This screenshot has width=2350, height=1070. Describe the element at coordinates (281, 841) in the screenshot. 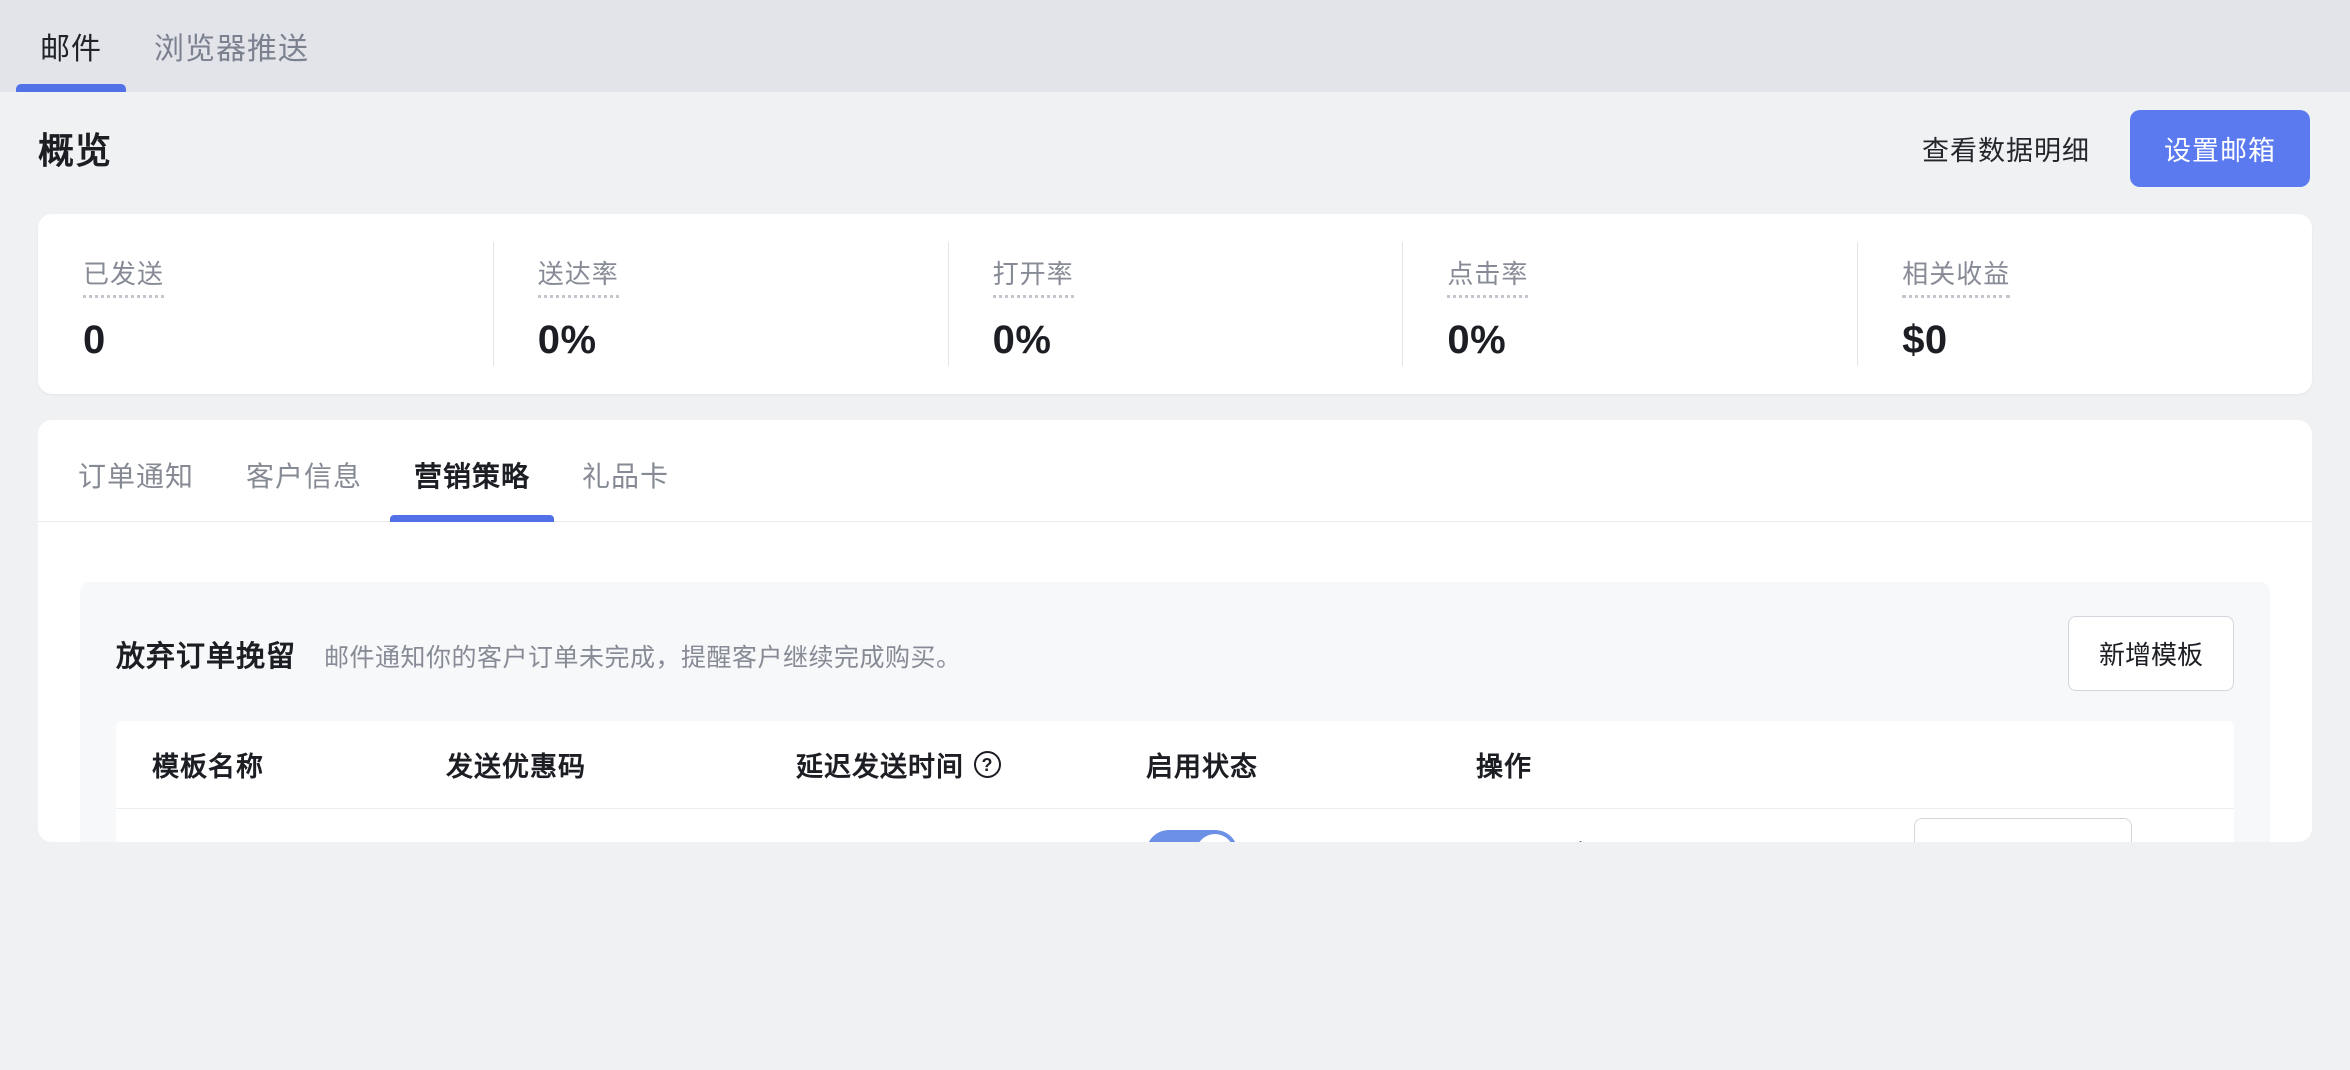

I see `cell-template-name: Template` at that location.